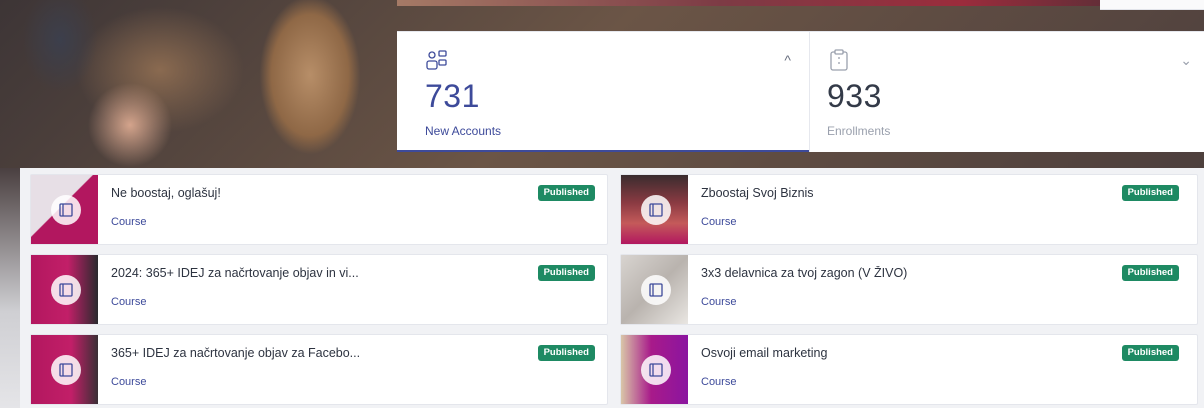 This screenshot has height=408, width=1204. Describe the element at coordinates (804, 273) in the screenshot. I see `course-title: 3x3 delavnica za tvoj zagon (V ŽIVO)` at that location.